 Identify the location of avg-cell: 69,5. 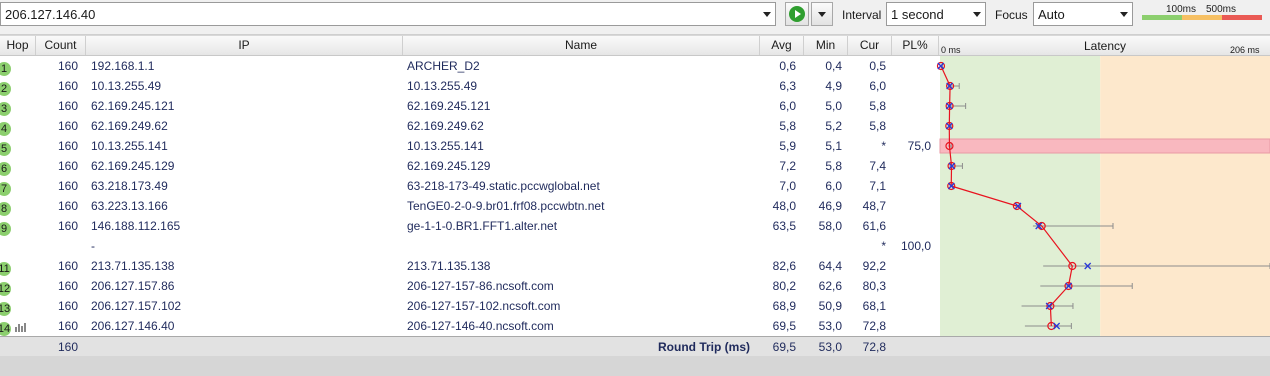
(784, 326).